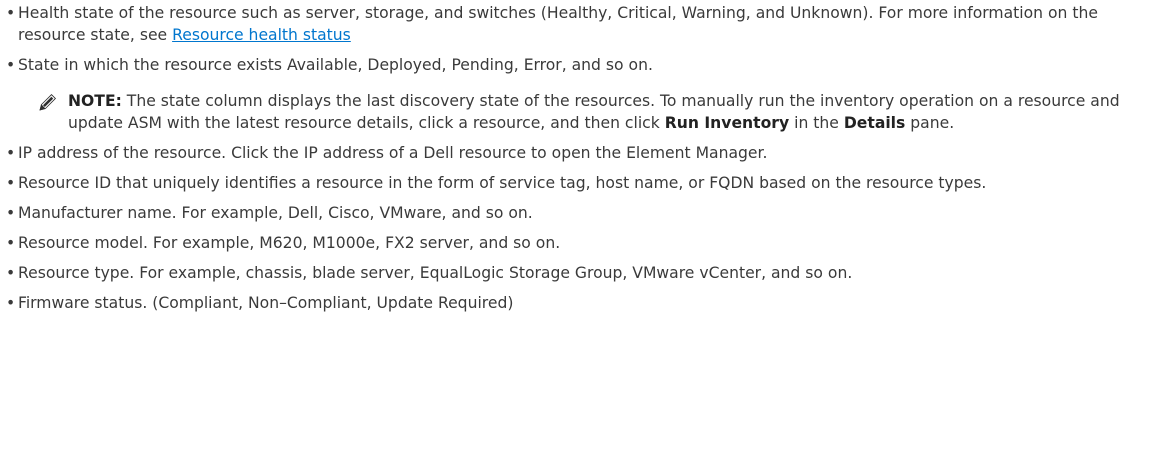 Image resolution: width=1155 pixels, height=463 pixels. Describe the element at coordinates (95, 101) in the screenshot. I see `note-label: NOTE:` at that location.